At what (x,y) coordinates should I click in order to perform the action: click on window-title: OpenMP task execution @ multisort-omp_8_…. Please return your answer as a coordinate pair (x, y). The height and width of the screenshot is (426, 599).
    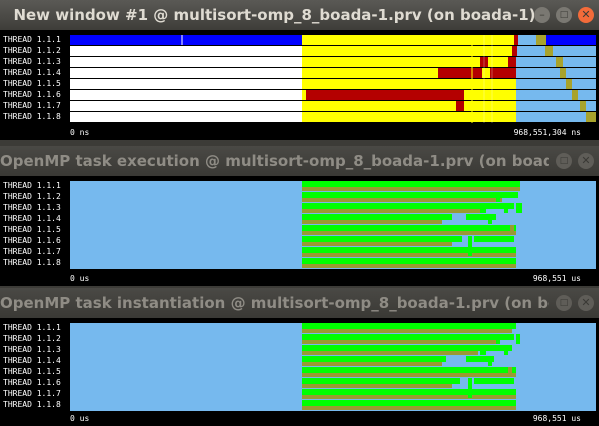
    Looking at the image, I should click on (274, 161).